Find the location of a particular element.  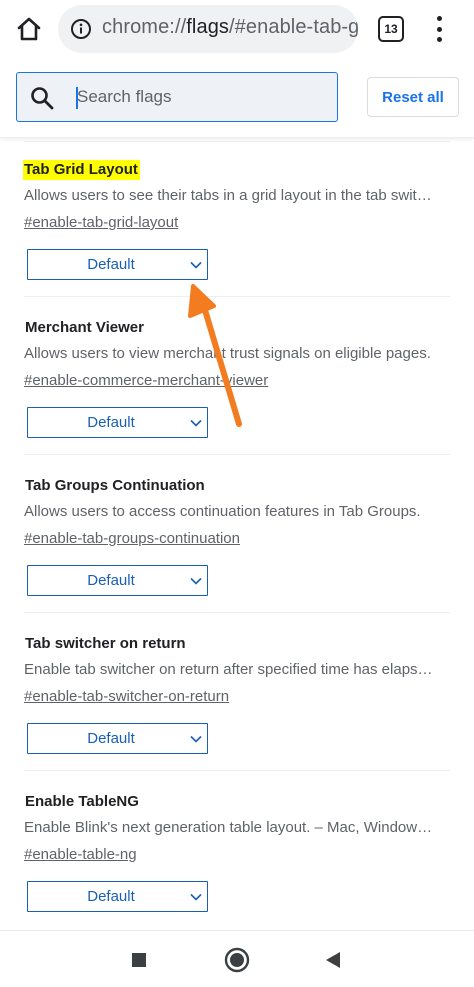

reset-all-button: Reset all is located at coordinates (413, 97).